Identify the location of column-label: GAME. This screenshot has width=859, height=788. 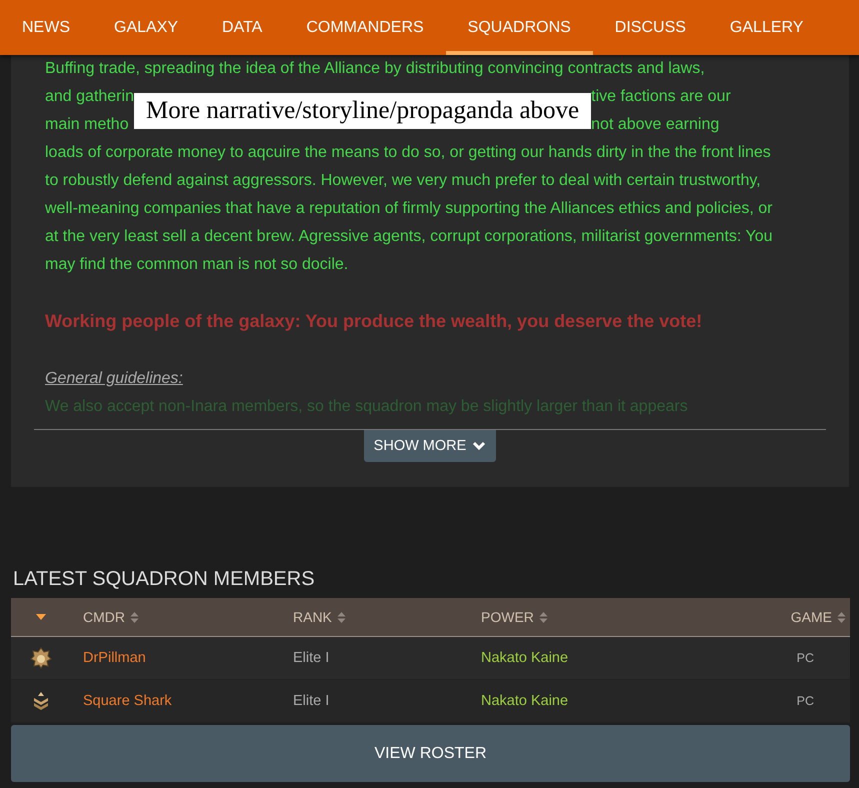
(811, 617).